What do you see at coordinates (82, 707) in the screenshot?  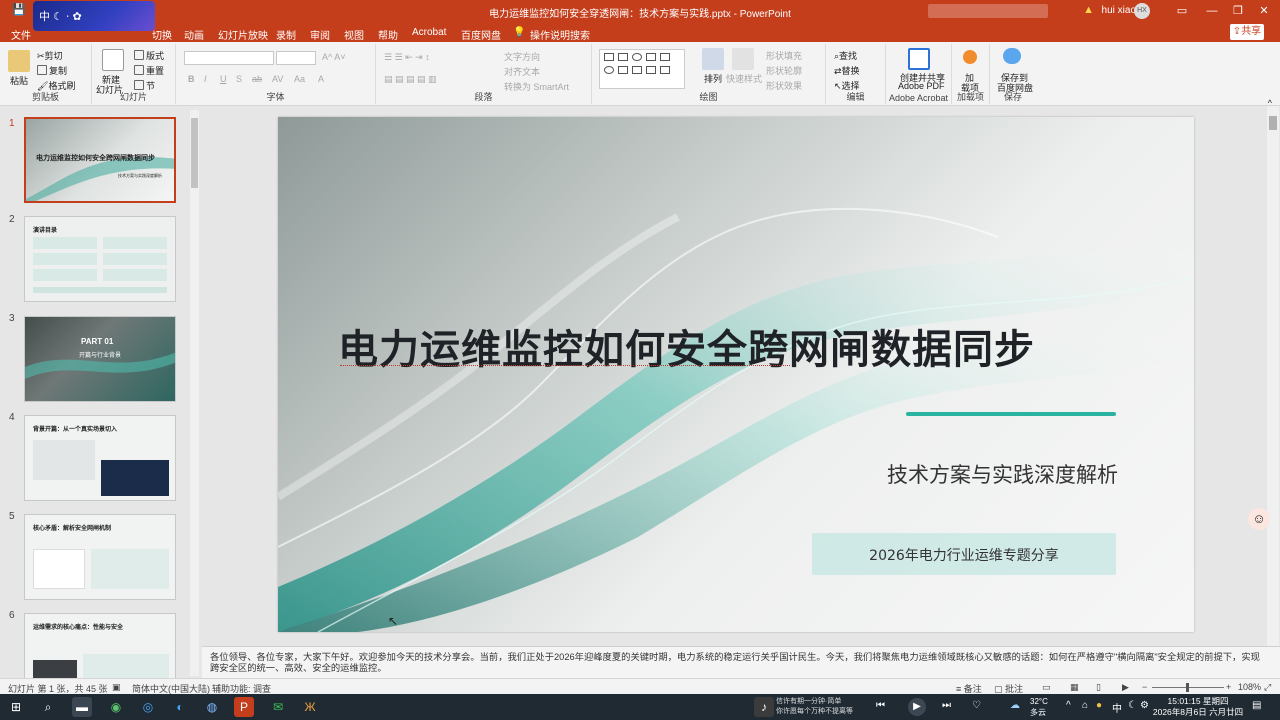 I see `file-explorer-icon: ▬` at bounding box center [82, 707].